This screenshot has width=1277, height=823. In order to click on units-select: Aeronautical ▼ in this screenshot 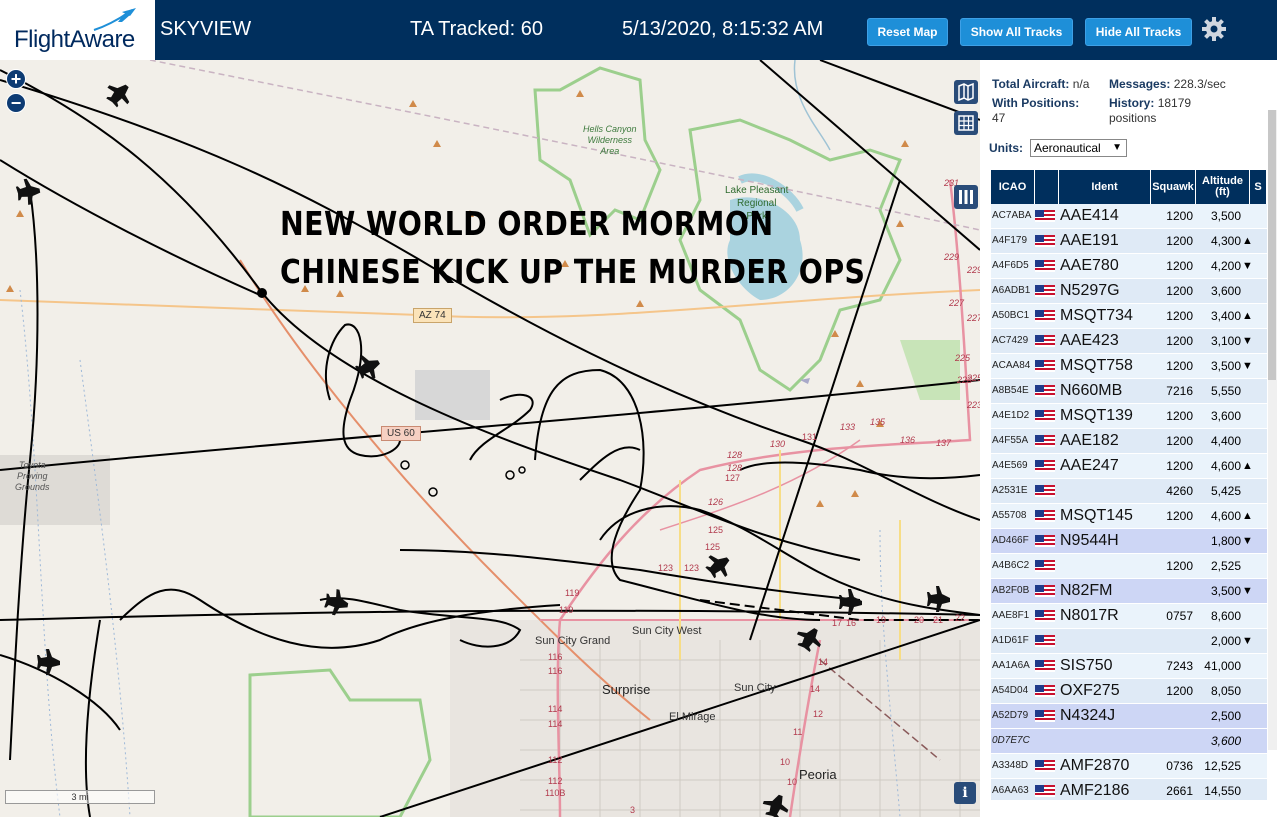, I will do `click(1078, 148)`.